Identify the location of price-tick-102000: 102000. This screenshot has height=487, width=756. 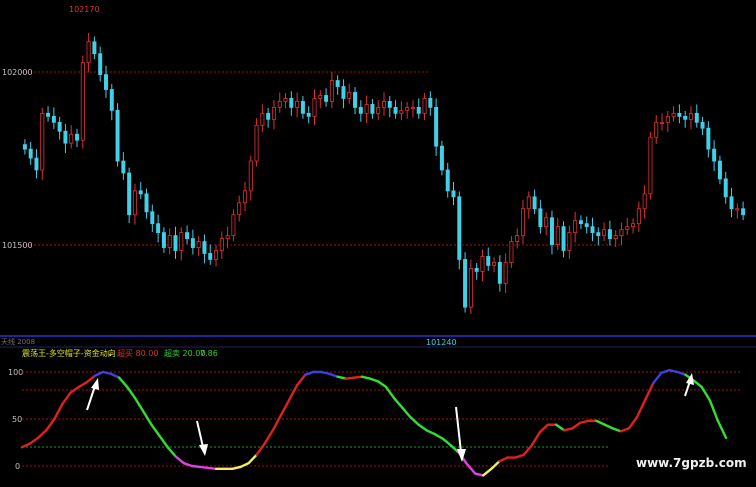
(17, 72).